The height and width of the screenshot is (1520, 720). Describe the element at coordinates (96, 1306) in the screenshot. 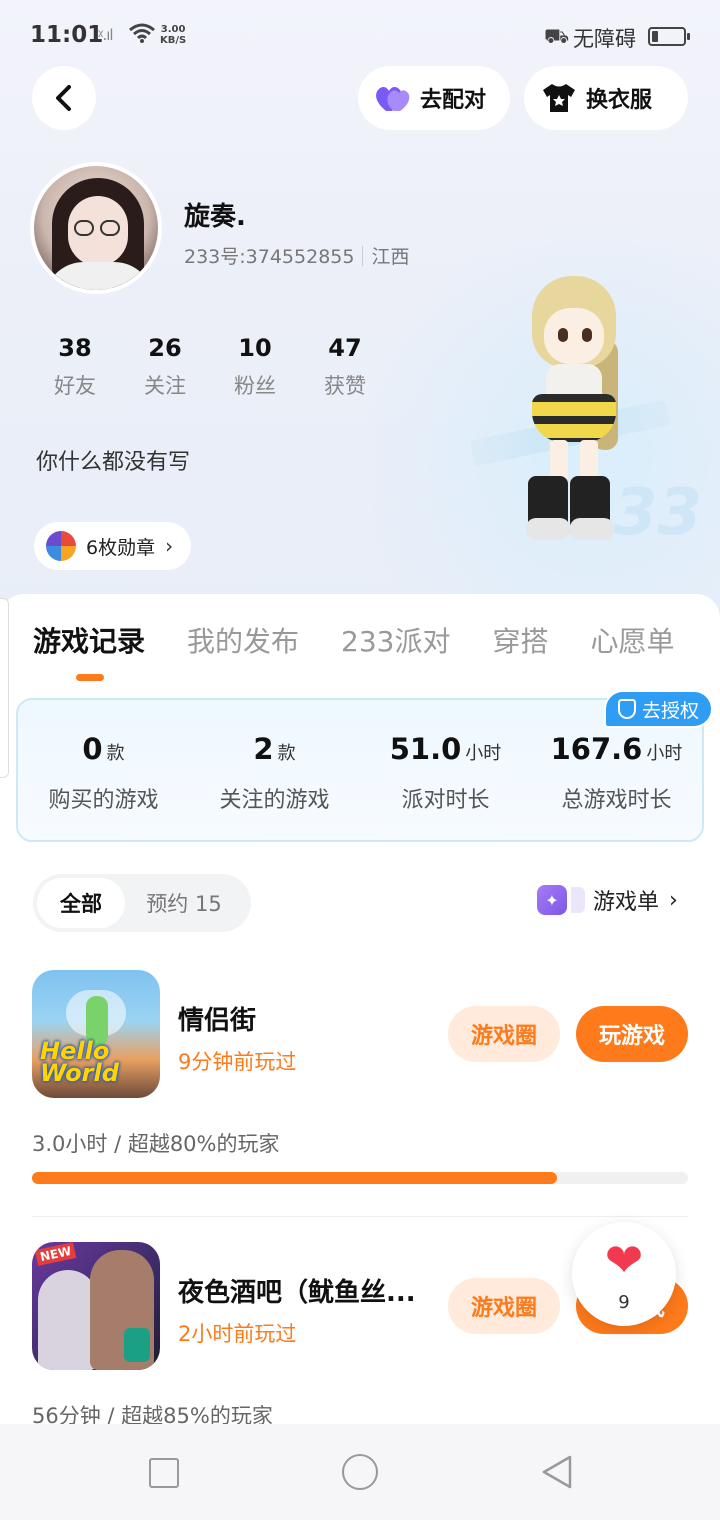

I see `game-thumbnail: NEW` at that location.